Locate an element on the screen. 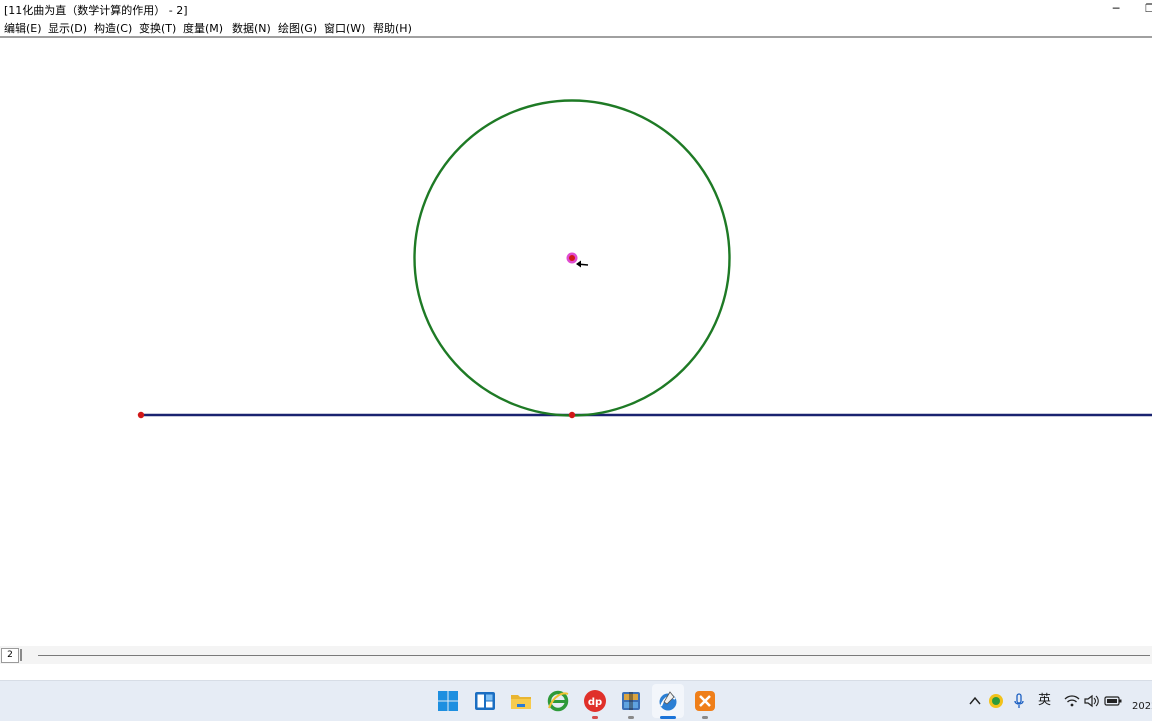 The width and height of the screenshot is (1152, 721). running-indicator-xmind is located at coordinates (705, 717).